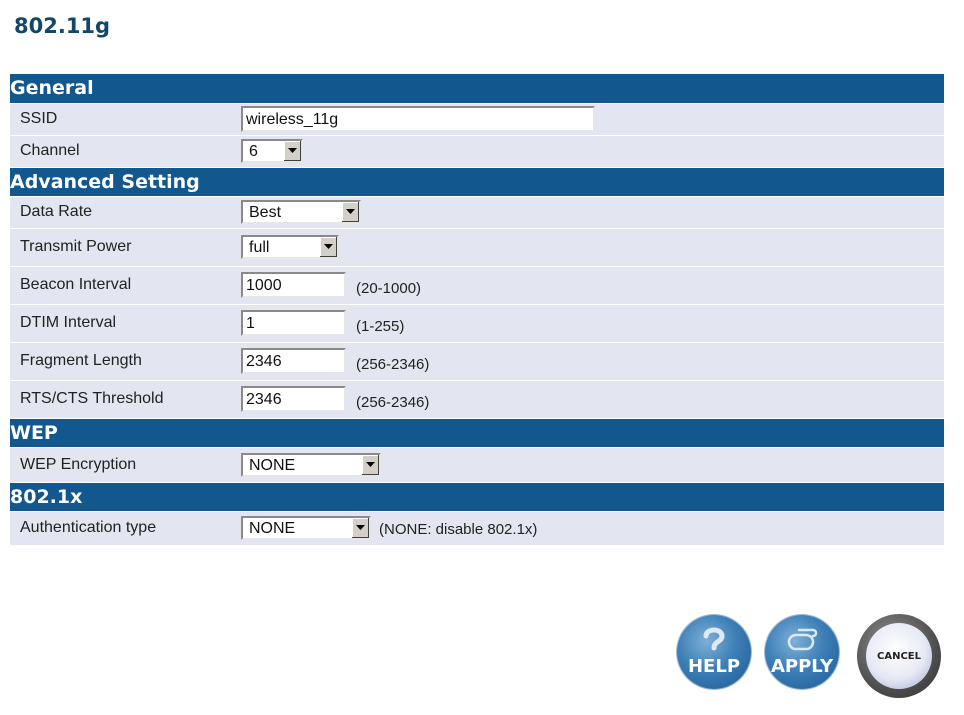 This screenshot has width=964, height=715. Describe the element at coordinates (125, 212) in the screenshot. I see `data-rate-label: Data Rate` at that location.